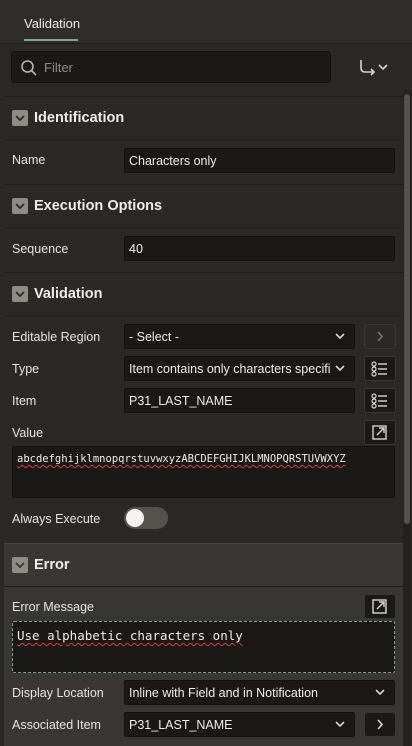  I want to click on error-message-text: Use alphabetic characters only, so click(130, 635).